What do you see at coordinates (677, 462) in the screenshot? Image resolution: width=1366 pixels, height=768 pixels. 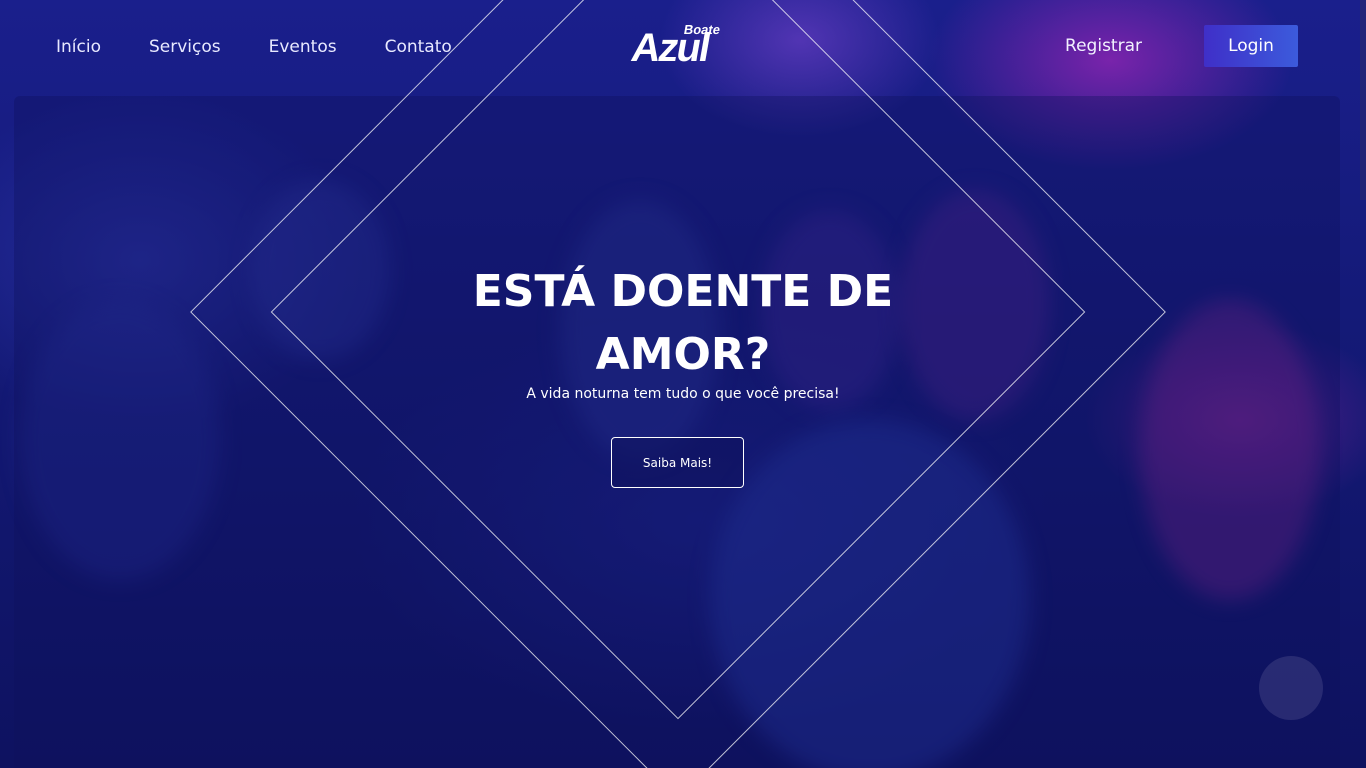 I see `learn-more-button: Saiba Mais!` at bounding box center [677, 462].